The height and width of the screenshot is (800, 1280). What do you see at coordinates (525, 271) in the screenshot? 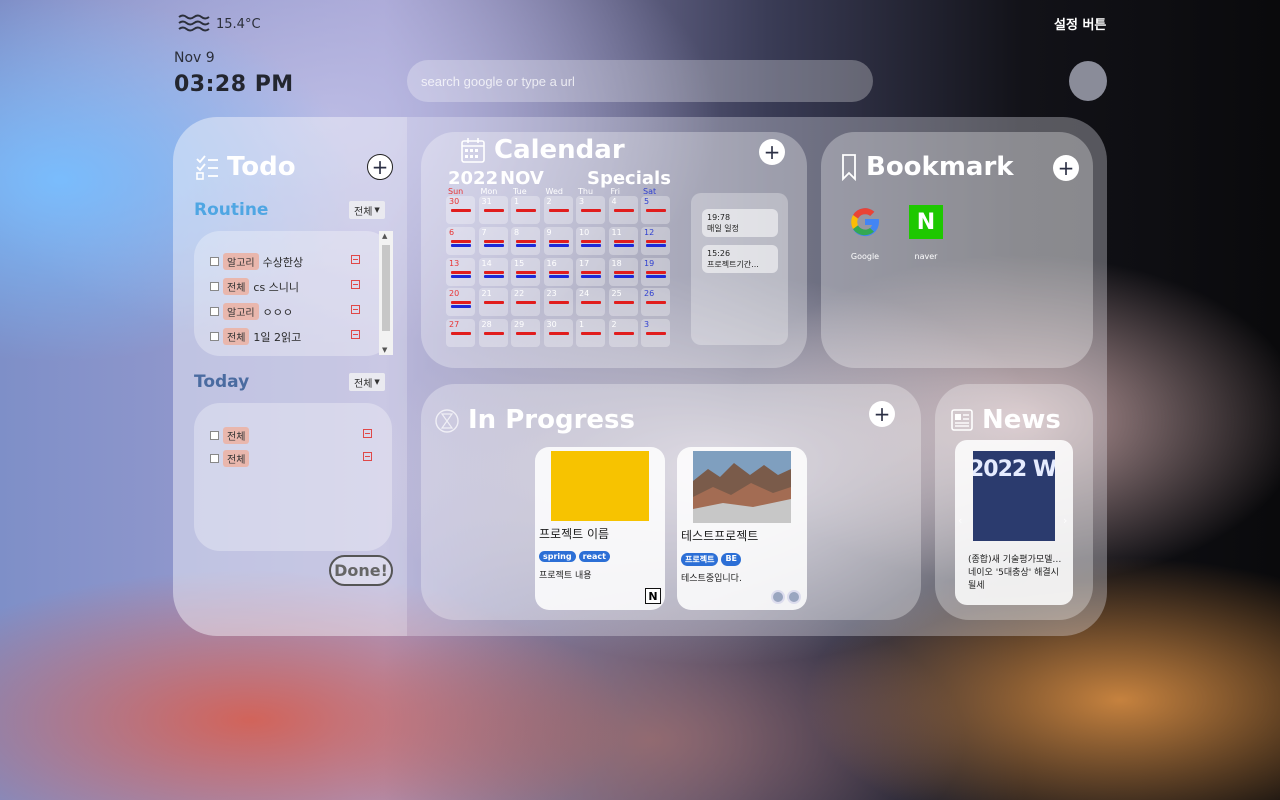
I see `calendar-day: 15` at bounding box center [525, 271].